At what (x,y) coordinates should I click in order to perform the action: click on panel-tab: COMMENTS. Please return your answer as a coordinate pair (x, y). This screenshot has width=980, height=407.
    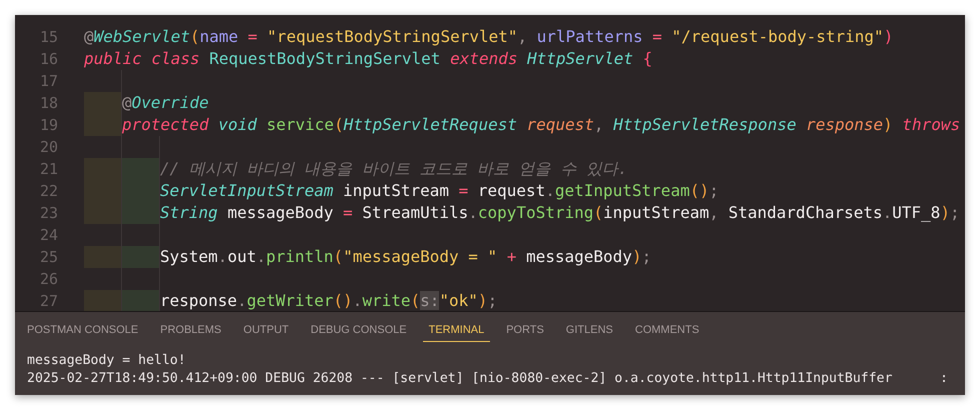
    Looking at the image, I should click on (667, 331).